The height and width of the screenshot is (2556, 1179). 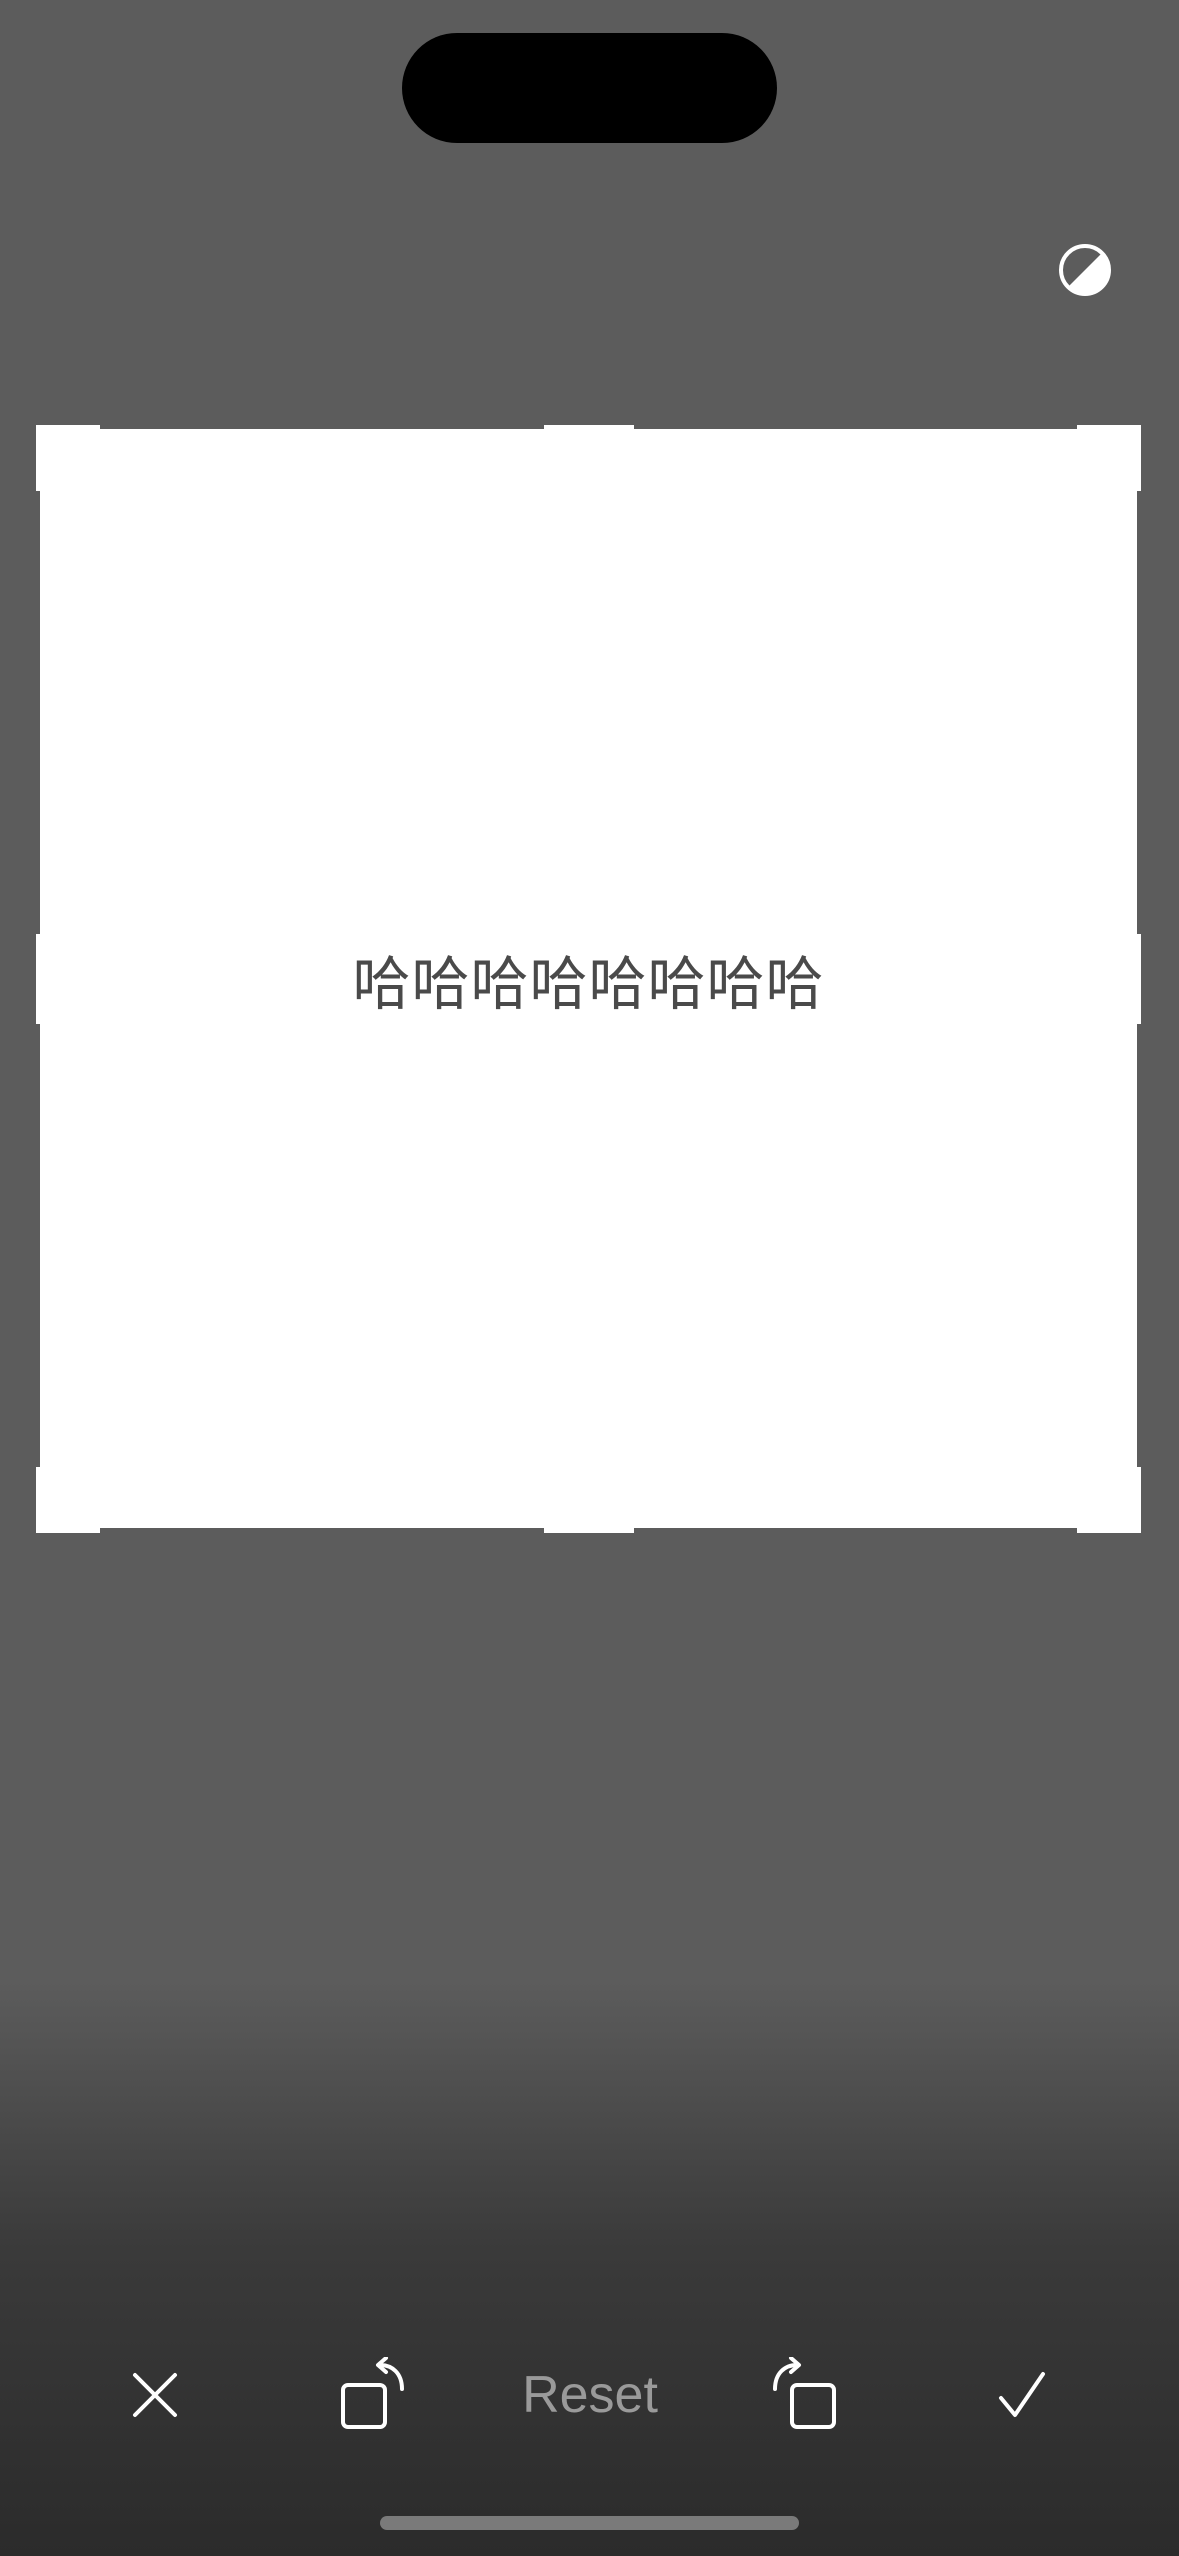 What do you see at coordinates (68, 458) in the screenshot?
I see `crop-handle-top-left` at bounding box center [68, 458].